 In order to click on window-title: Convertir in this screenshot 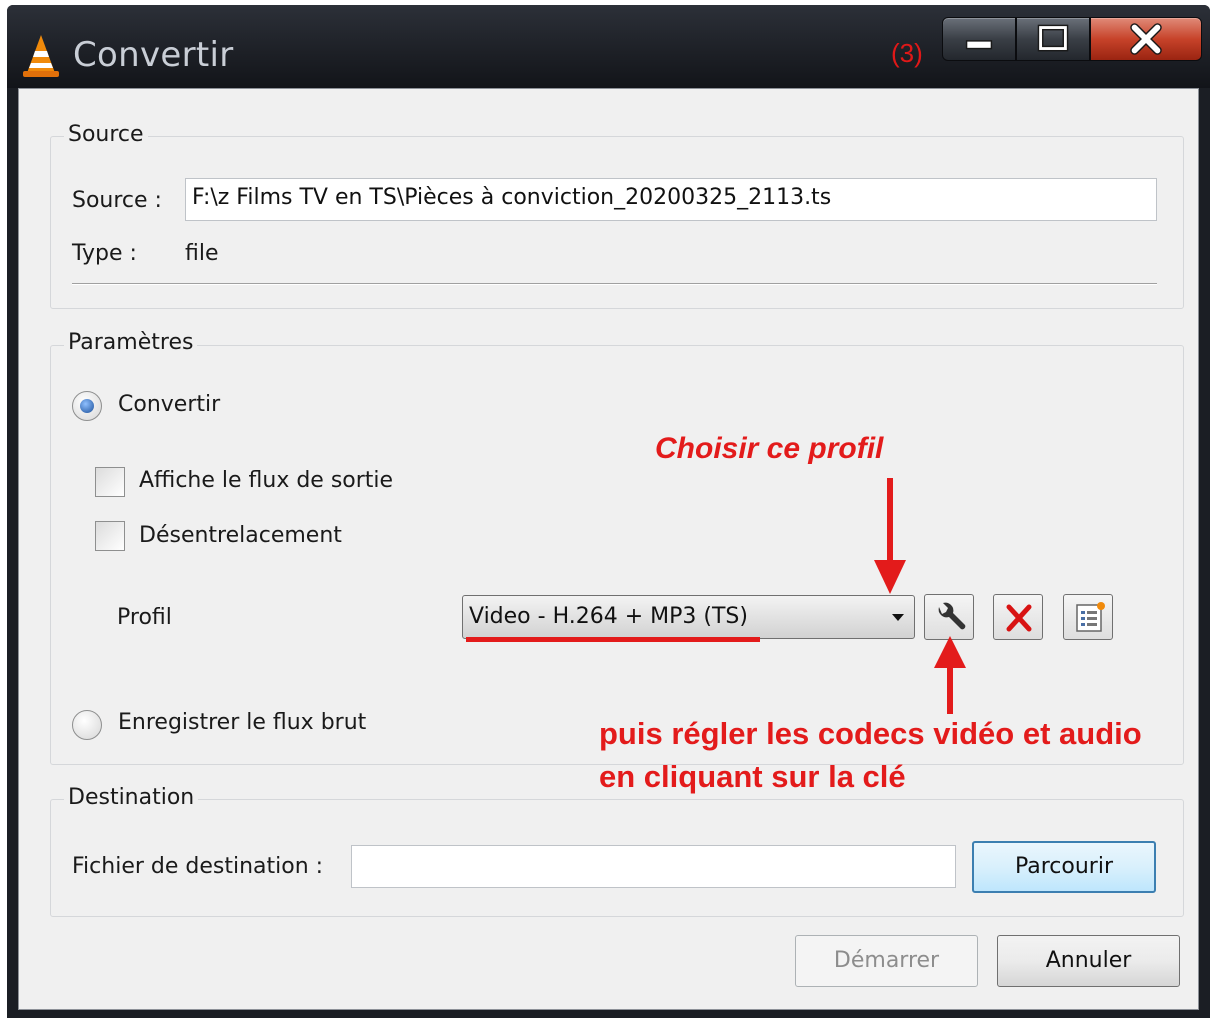, I will do `click(153, 55)`.